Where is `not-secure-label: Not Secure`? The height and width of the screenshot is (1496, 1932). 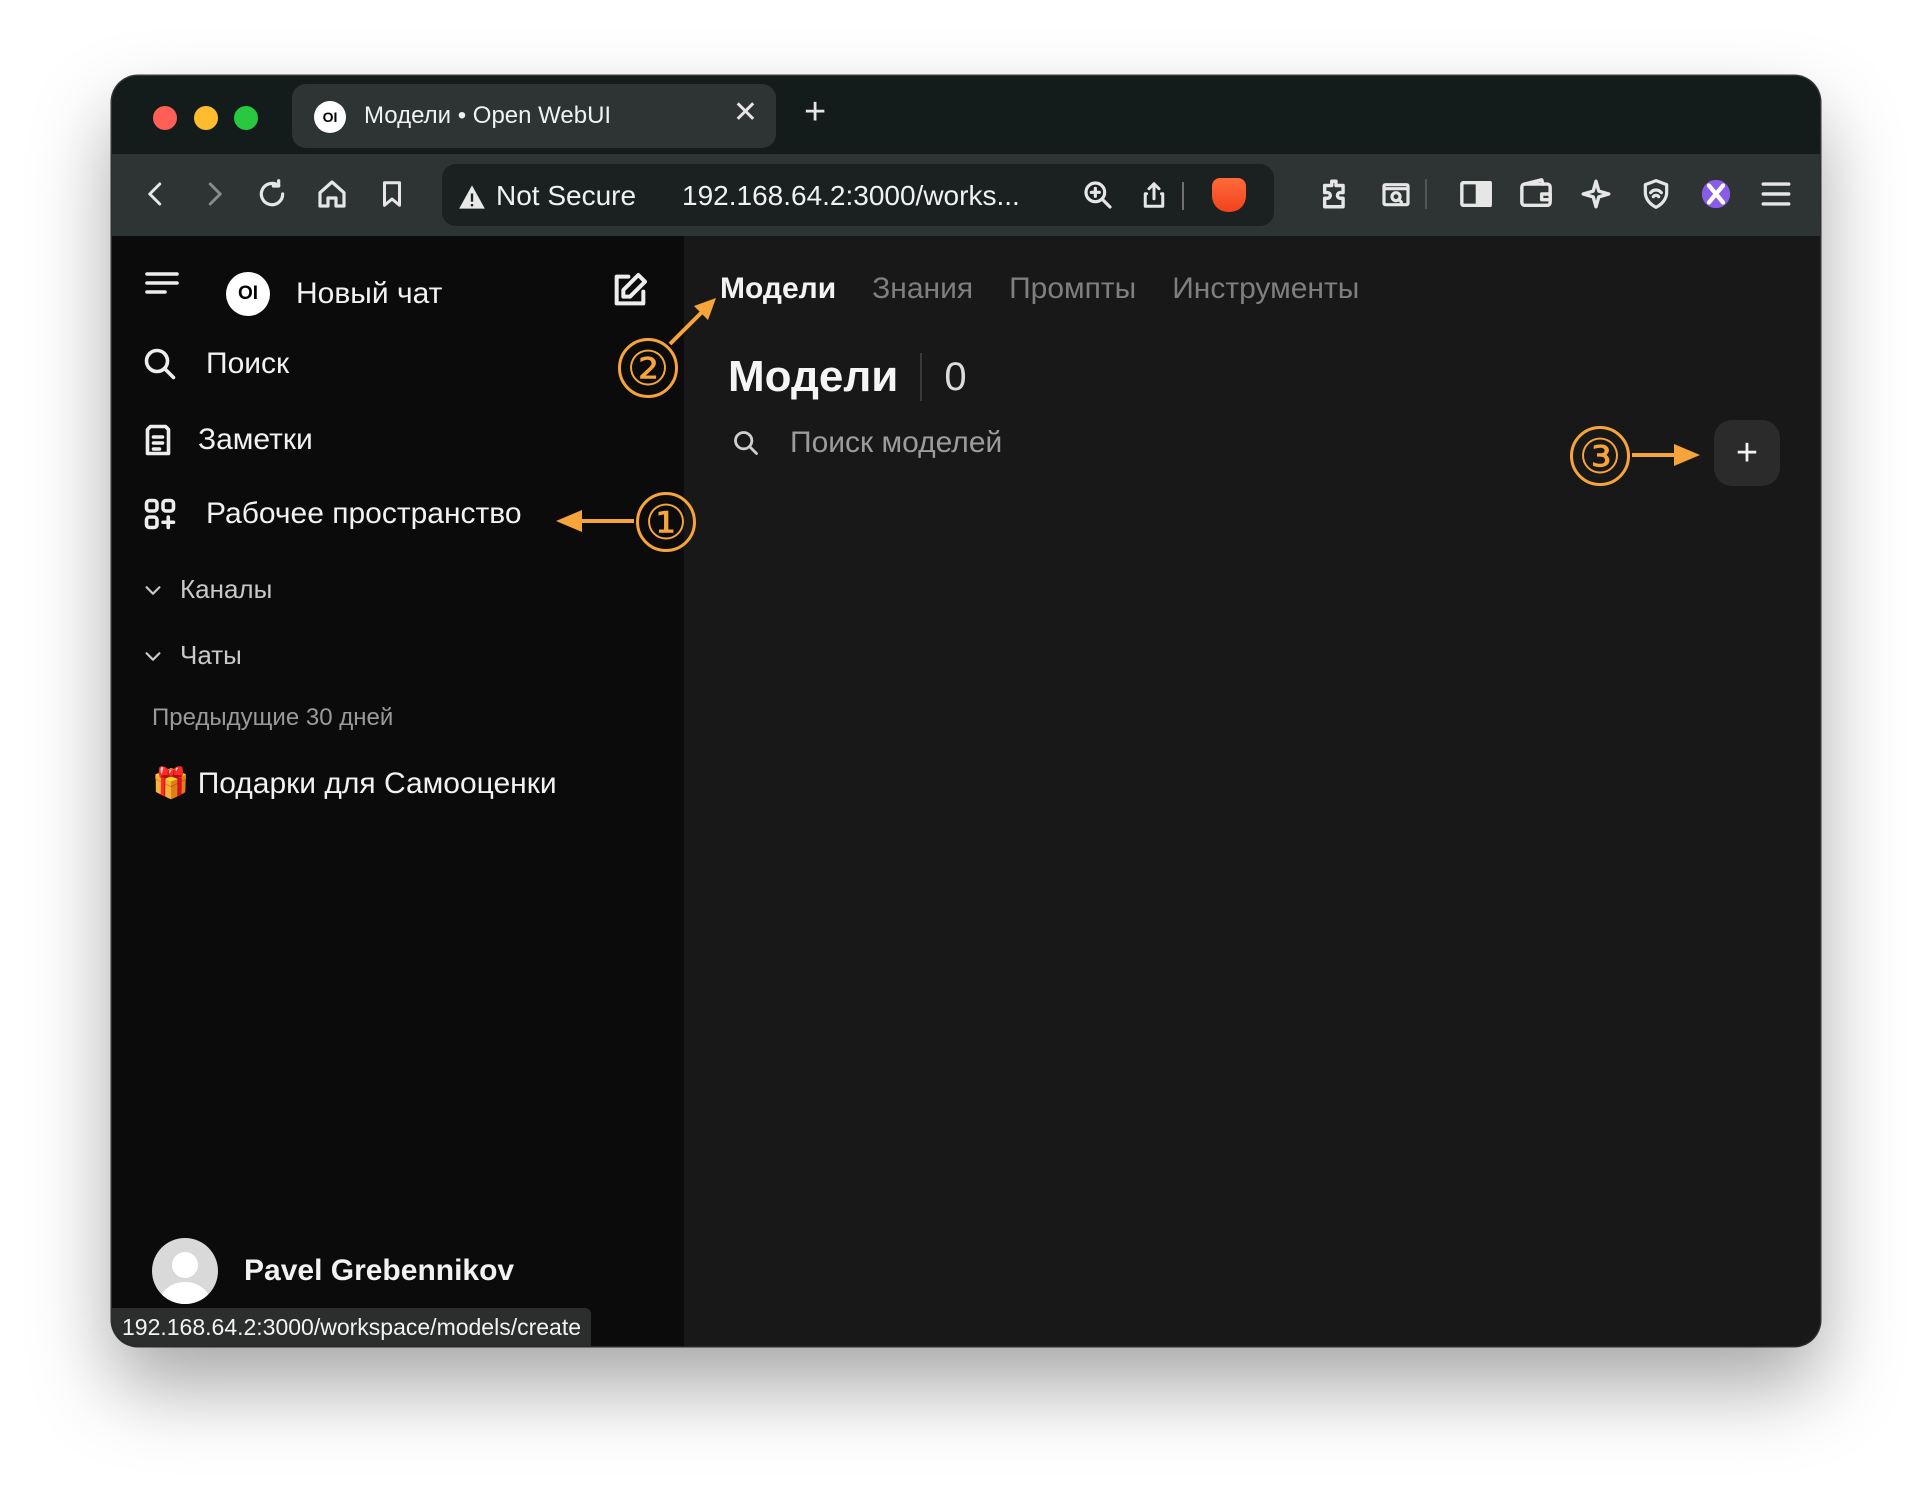 not-secure-label: Not Secure is located at coordinates (566, 196).